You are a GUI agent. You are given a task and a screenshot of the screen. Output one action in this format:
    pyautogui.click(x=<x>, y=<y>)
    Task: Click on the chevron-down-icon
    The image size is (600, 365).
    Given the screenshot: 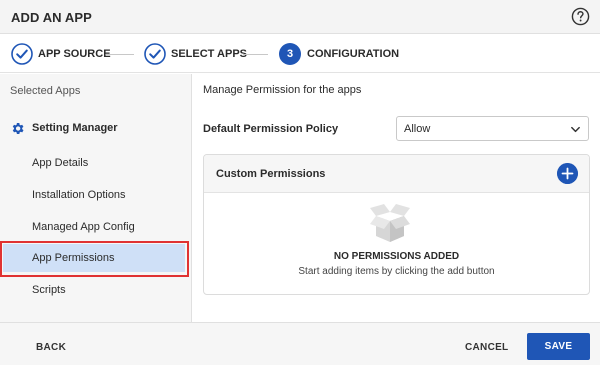 What is the action you would take?
    pyautogui.click(x=575, y=129)
    